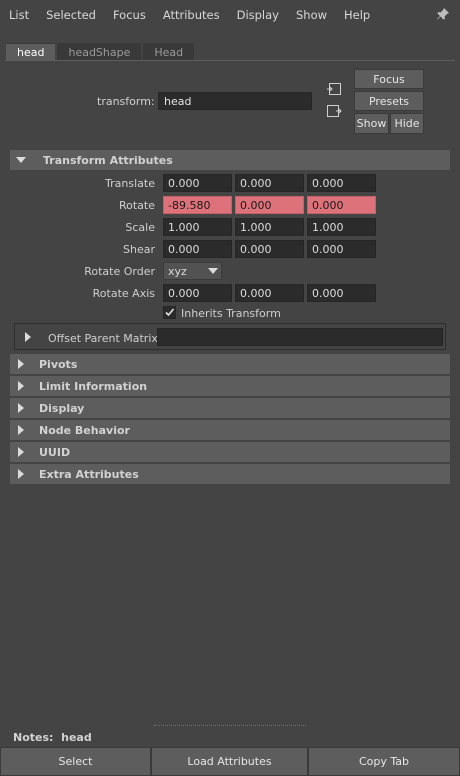 The width and height of the screenshot is (460, 776). I want to click on collapse-arrow-icon, so click(21, 160).